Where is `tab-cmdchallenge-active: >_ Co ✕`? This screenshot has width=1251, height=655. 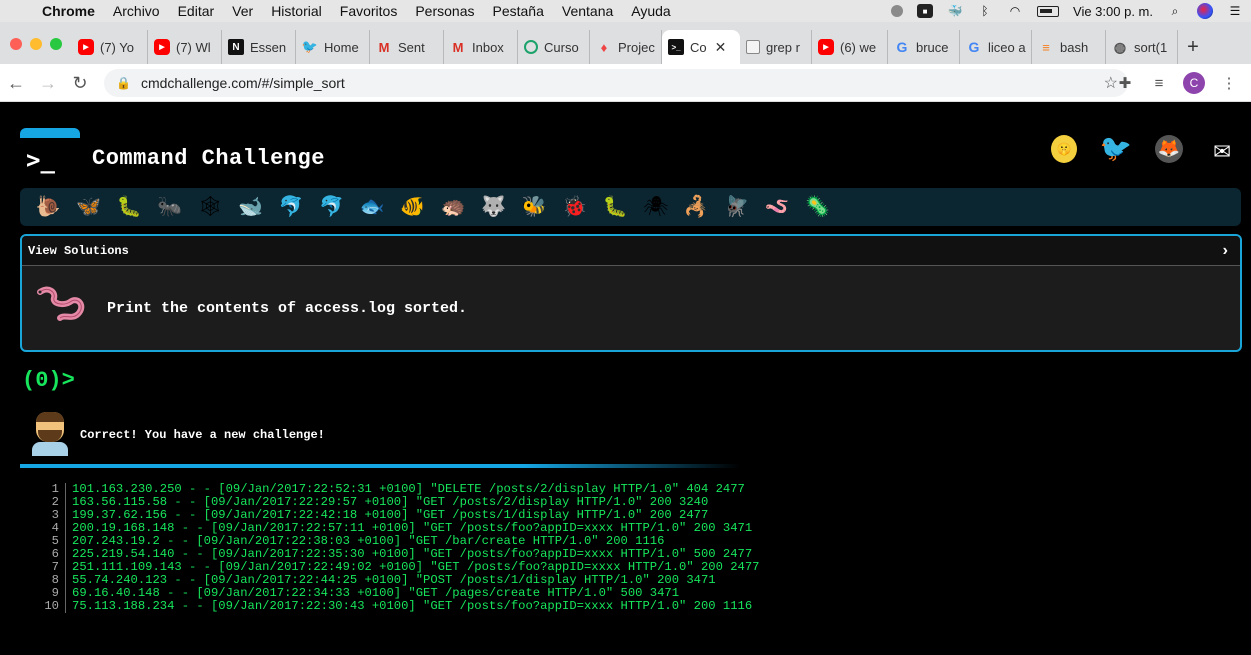 tab-cmdchallenge-active: >_ Co ✕ is located at coordinates (701, 47).